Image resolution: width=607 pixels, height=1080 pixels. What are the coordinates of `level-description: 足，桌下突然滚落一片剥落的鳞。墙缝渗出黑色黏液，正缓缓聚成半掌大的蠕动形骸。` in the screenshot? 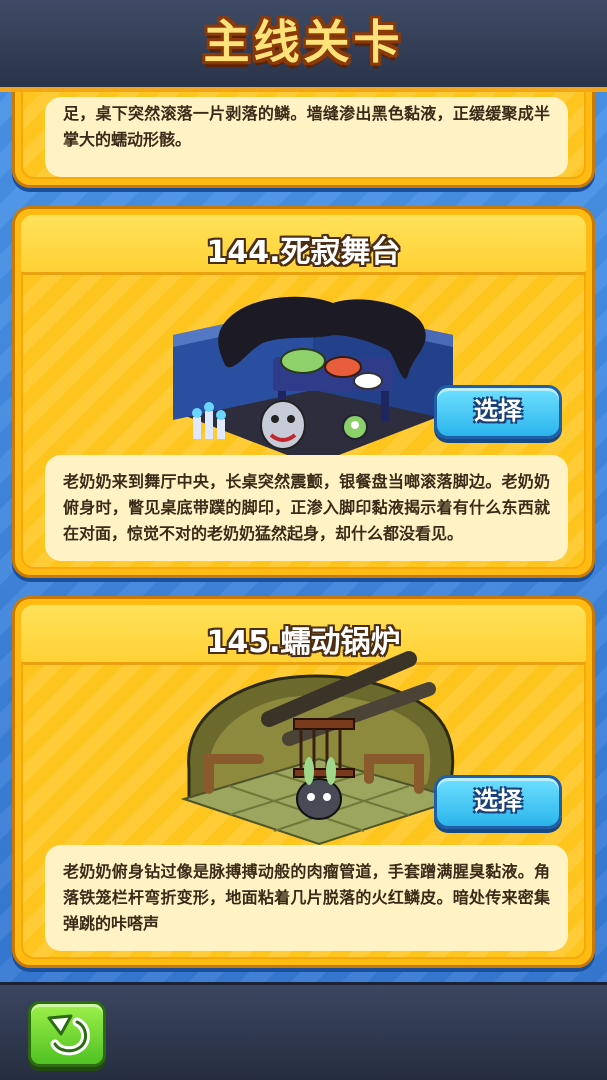 It's located at (306, 137).